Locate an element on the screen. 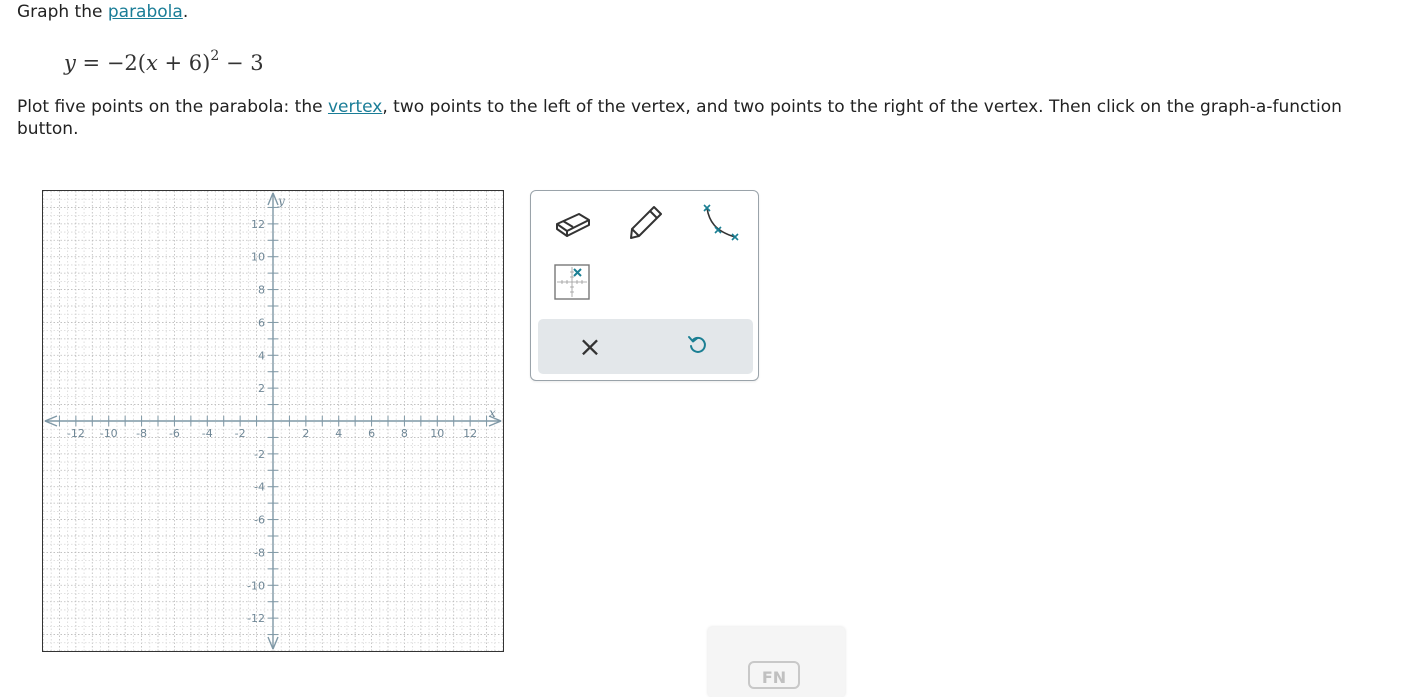  graph-a-function-button: FN is located at coordinates (776, 662).